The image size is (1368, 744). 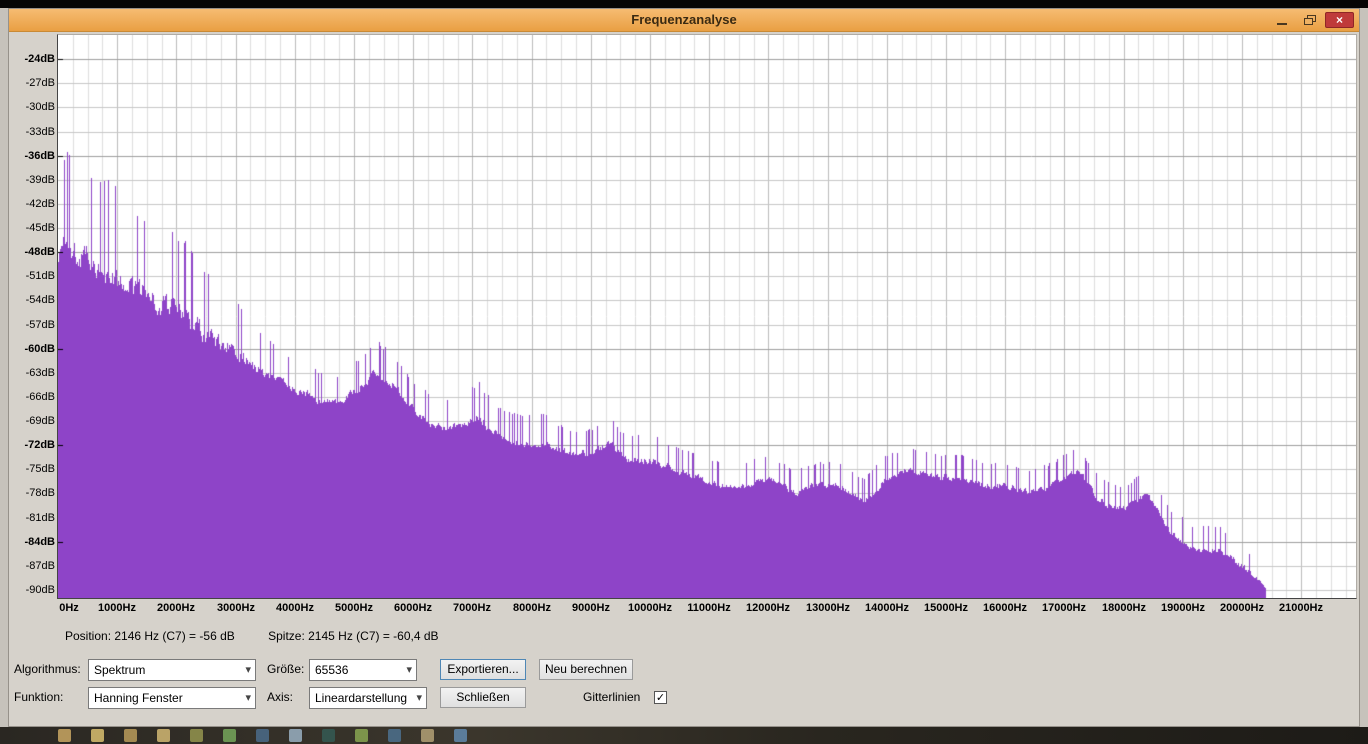 I want to click on y-tick-label: -75dB, so click(x=40, y=469).